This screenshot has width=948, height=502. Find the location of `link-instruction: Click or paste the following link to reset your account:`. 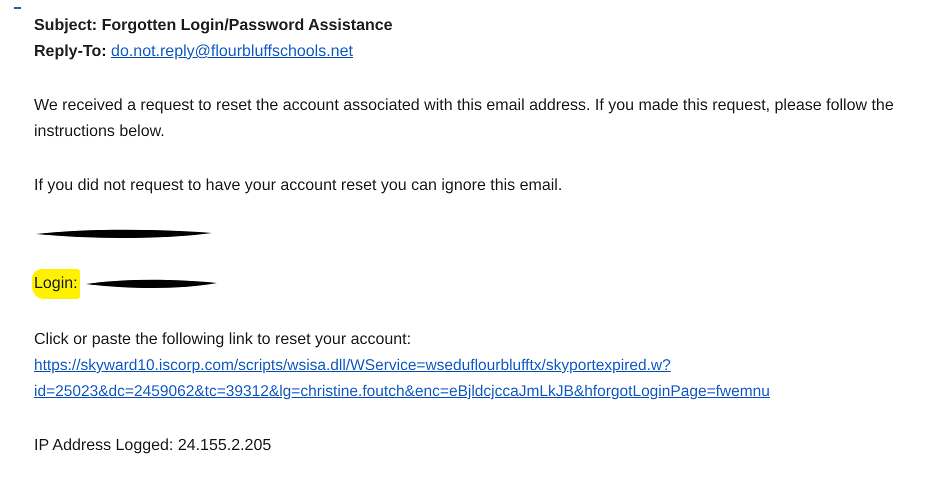

link-instruction: Click or paste the following link to reset your account: is located at coordinates (223, 340).